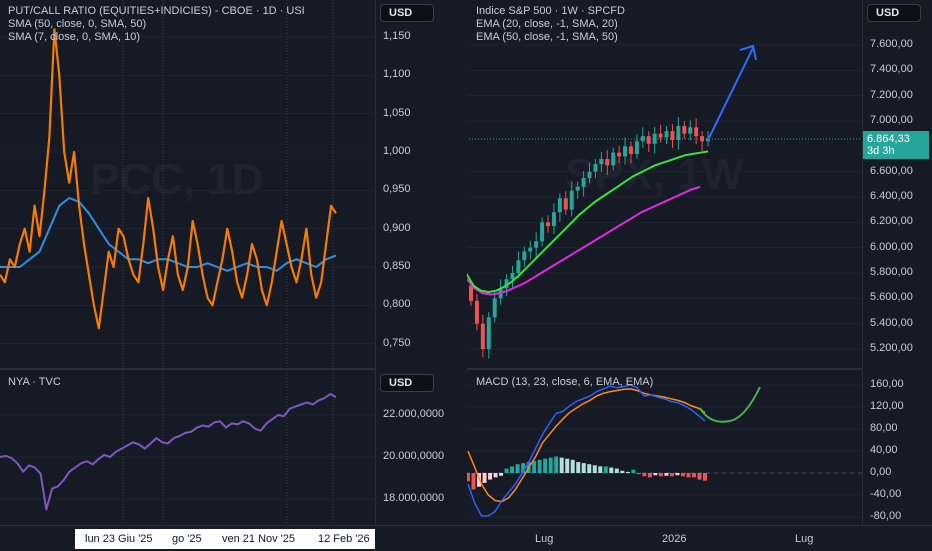 Image resolution: width=932 pixels, height=551 pixels. Describe the element at coordinates (804, 539) in the screenshot. I see `time-label: Lug` at that location.